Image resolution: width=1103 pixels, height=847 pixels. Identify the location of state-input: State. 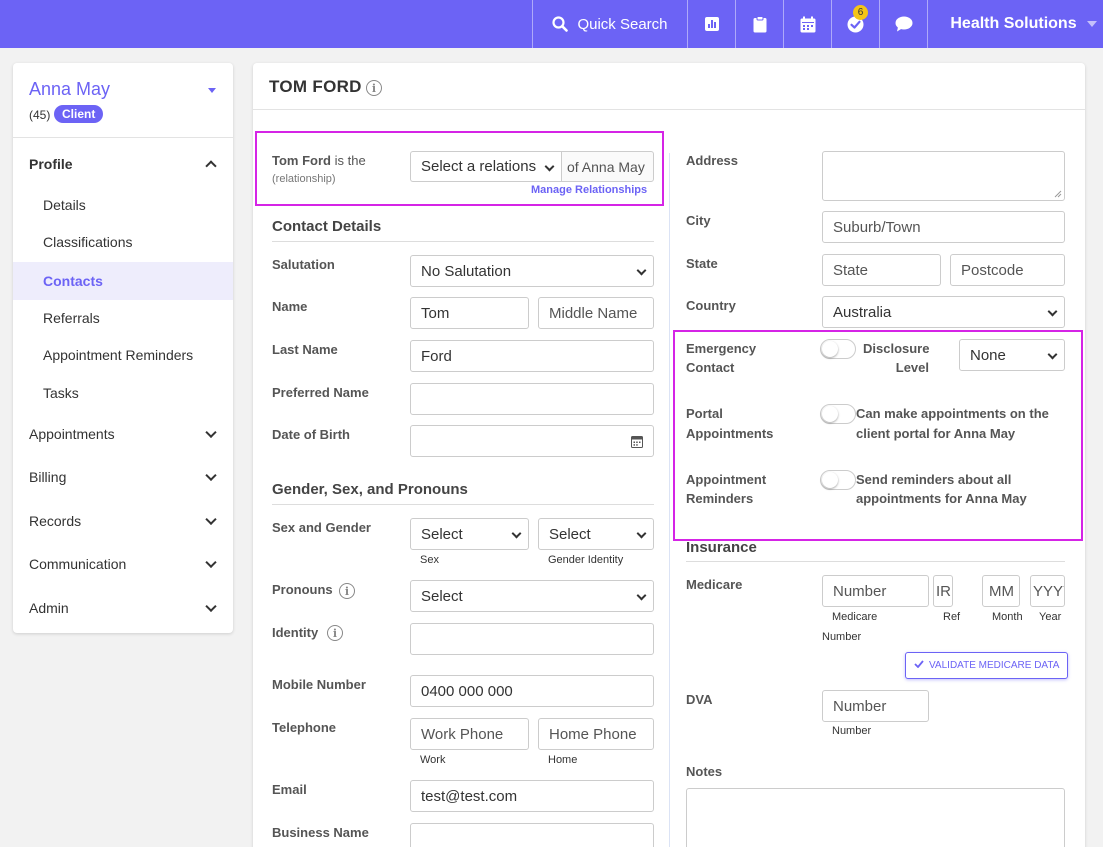
(881, 270).